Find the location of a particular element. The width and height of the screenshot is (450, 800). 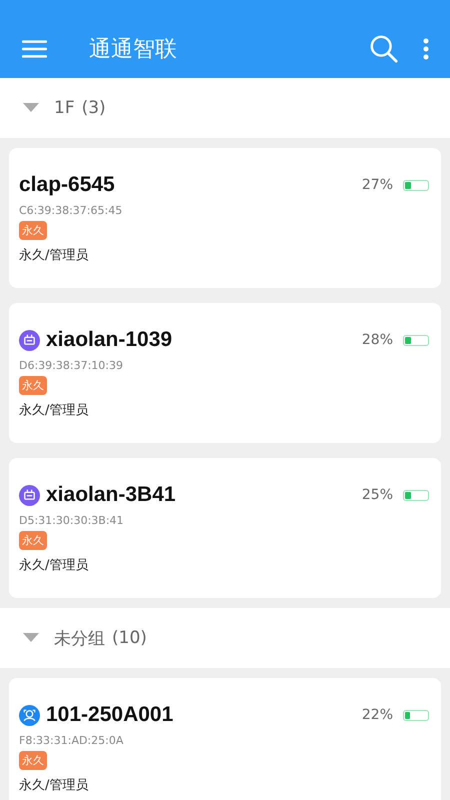

device-name: clap-6545 is located at coordinates (67, 185).